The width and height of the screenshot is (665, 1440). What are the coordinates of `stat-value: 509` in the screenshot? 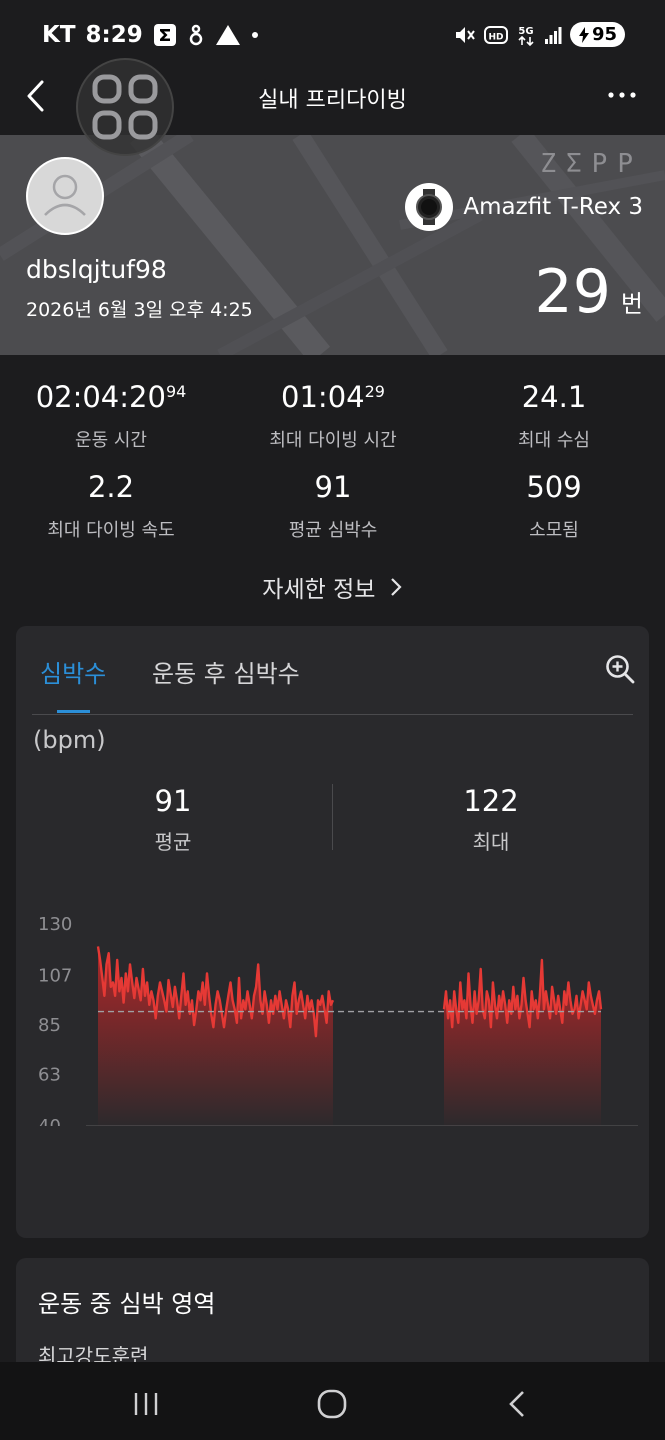 It's located at (554, 487).